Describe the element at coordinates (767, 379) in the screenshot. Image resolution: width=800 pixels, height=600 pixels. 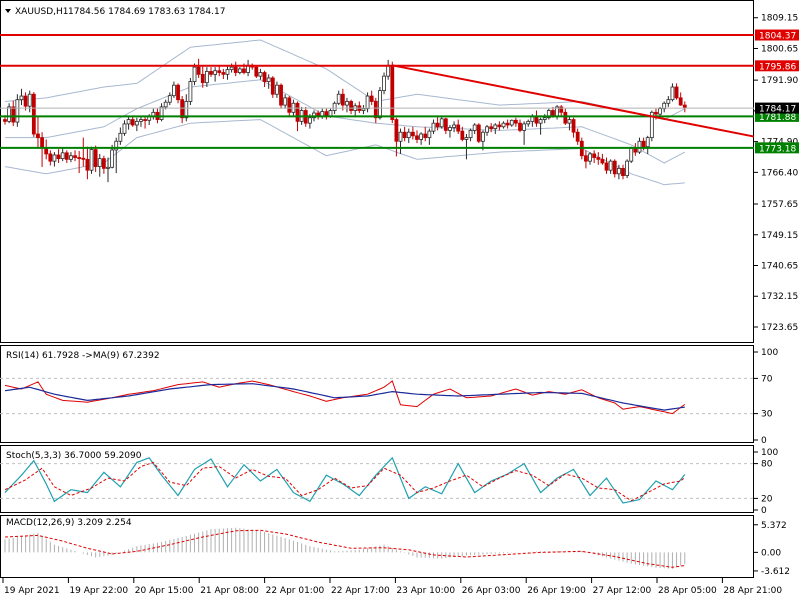
I see `rsi-tick-label: 70` at that location.